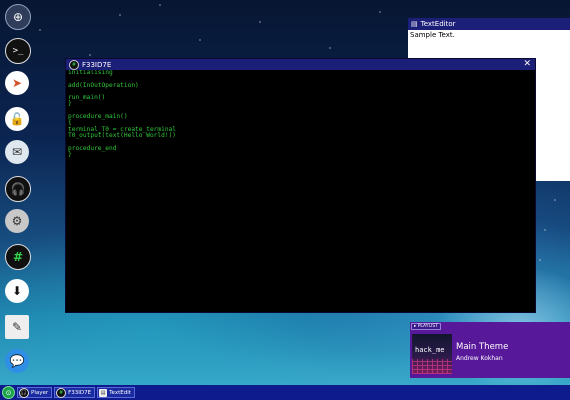  What do you see at coordinates (432, 366) in the screenshot?
I see `album-art-grid` at bounding box center [432, 366].